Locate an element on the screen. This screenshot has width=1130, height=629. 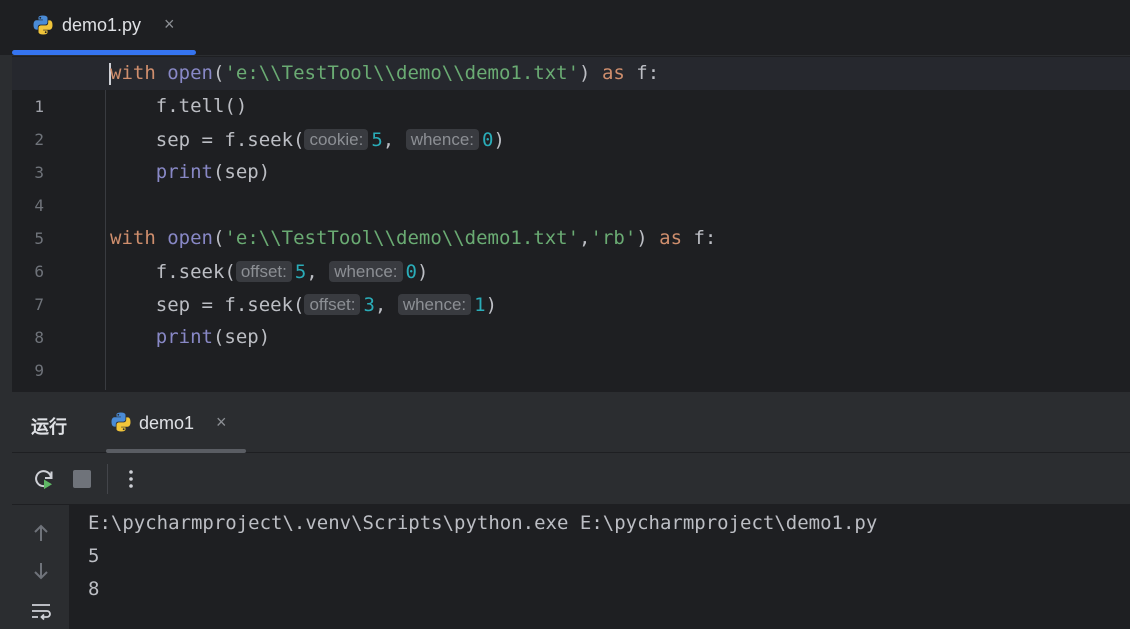
run-panel-header: 运行 demo1 × is located at coordinates (571, 422).